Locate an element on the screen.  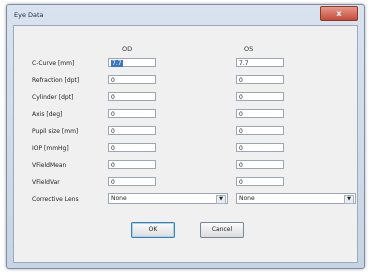
vfield-mean-od-input: 0 is located at coordinates (132, 164).